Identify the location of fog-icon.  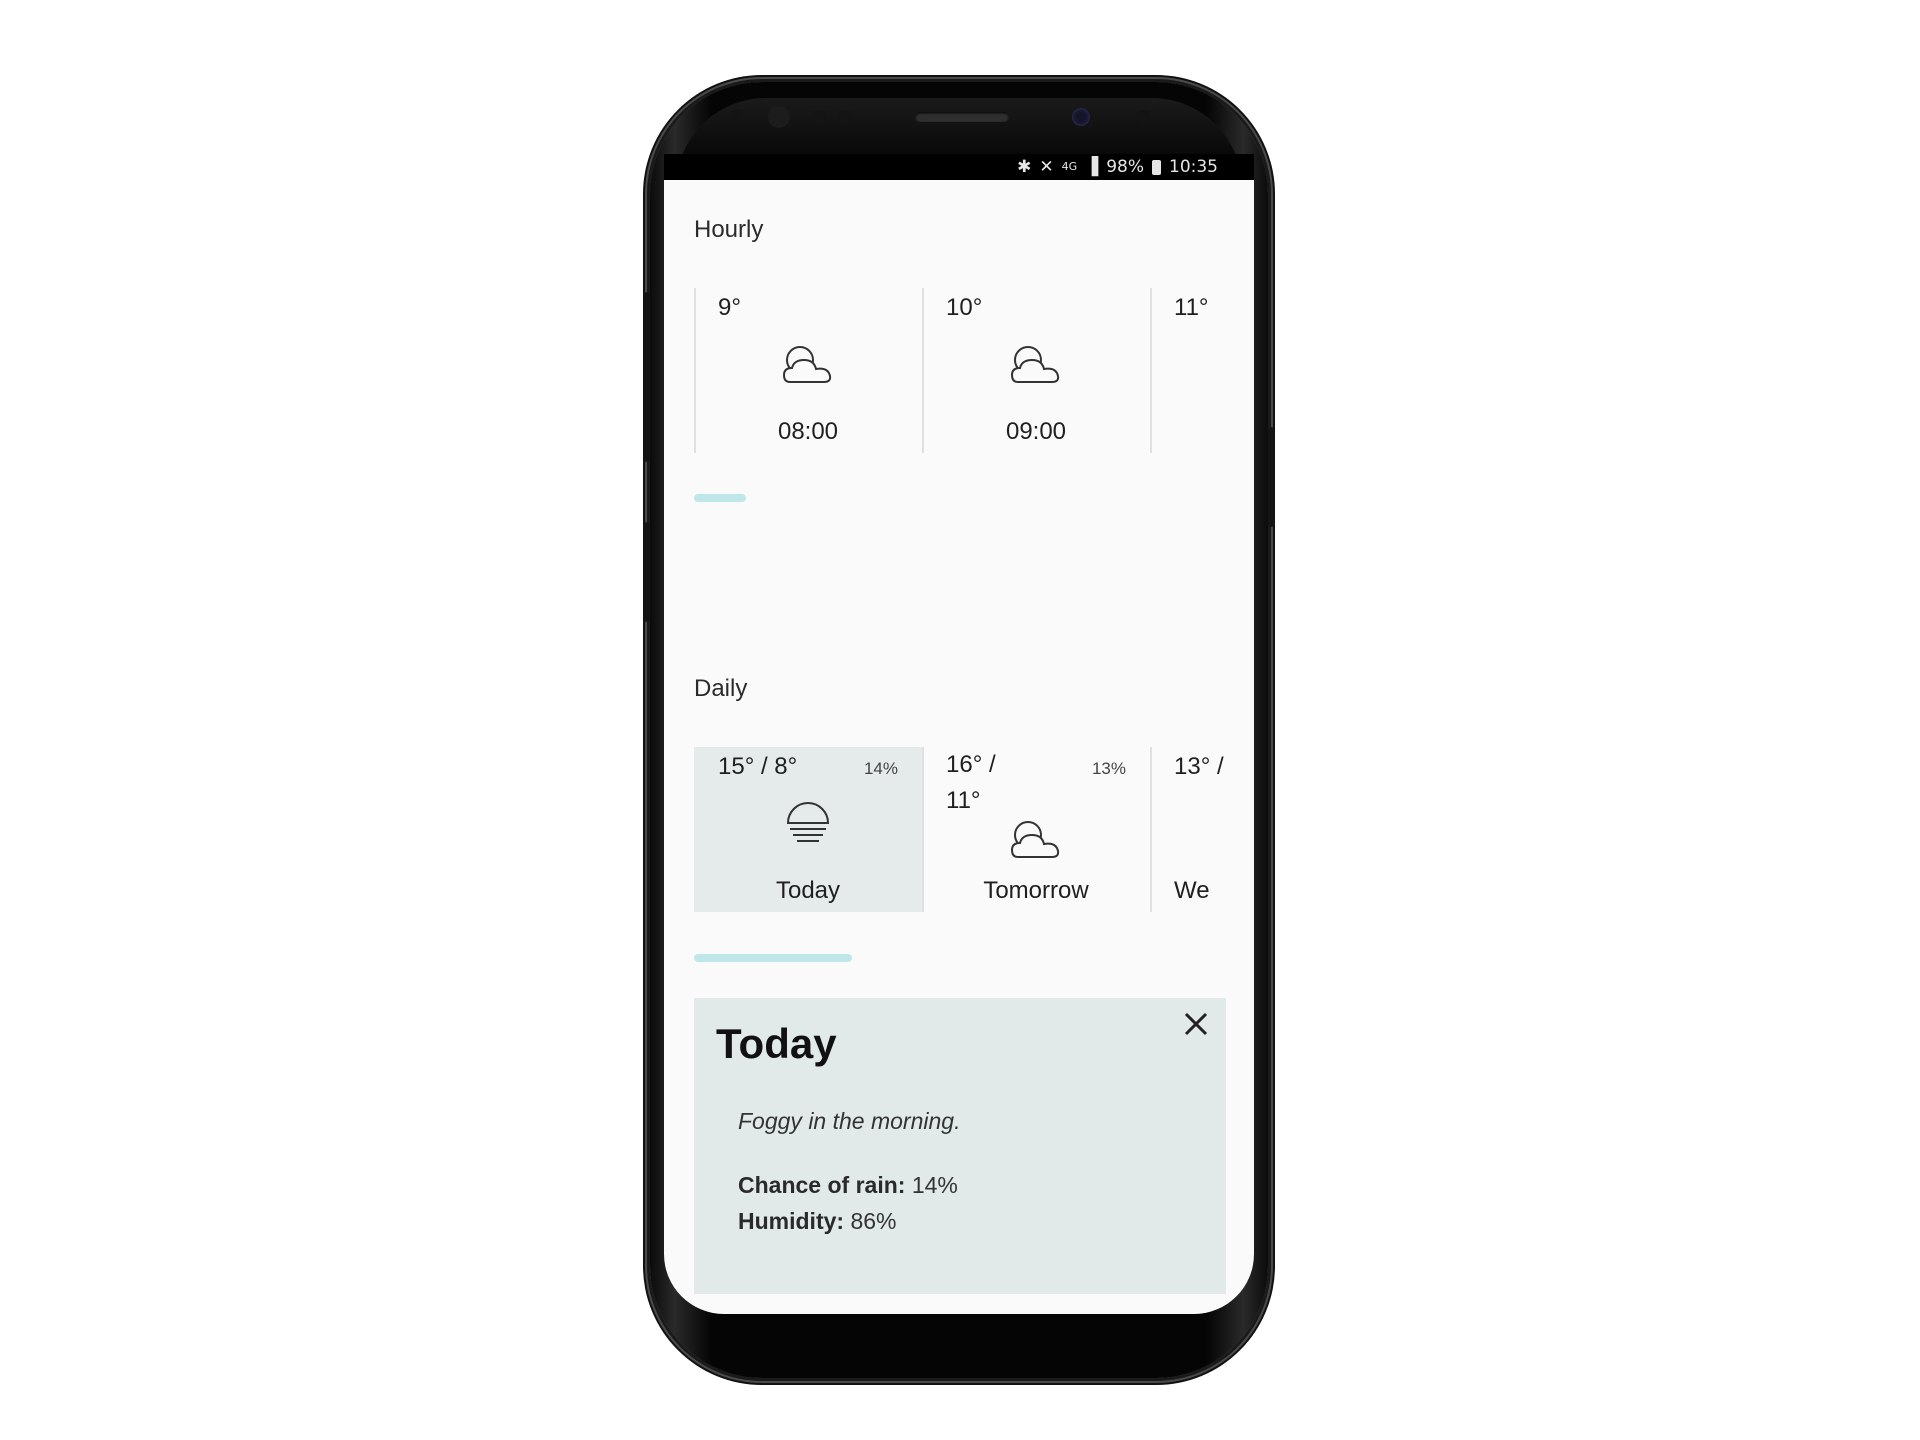
(808, 821).